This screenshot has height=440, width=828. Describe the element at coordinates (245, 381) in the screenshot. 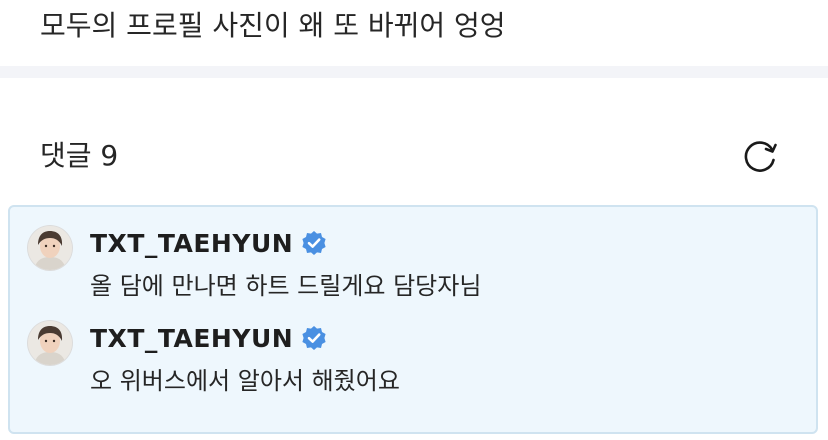

I see `comment-text: 오 위버스에서 알아서 해줬어요` at that location.